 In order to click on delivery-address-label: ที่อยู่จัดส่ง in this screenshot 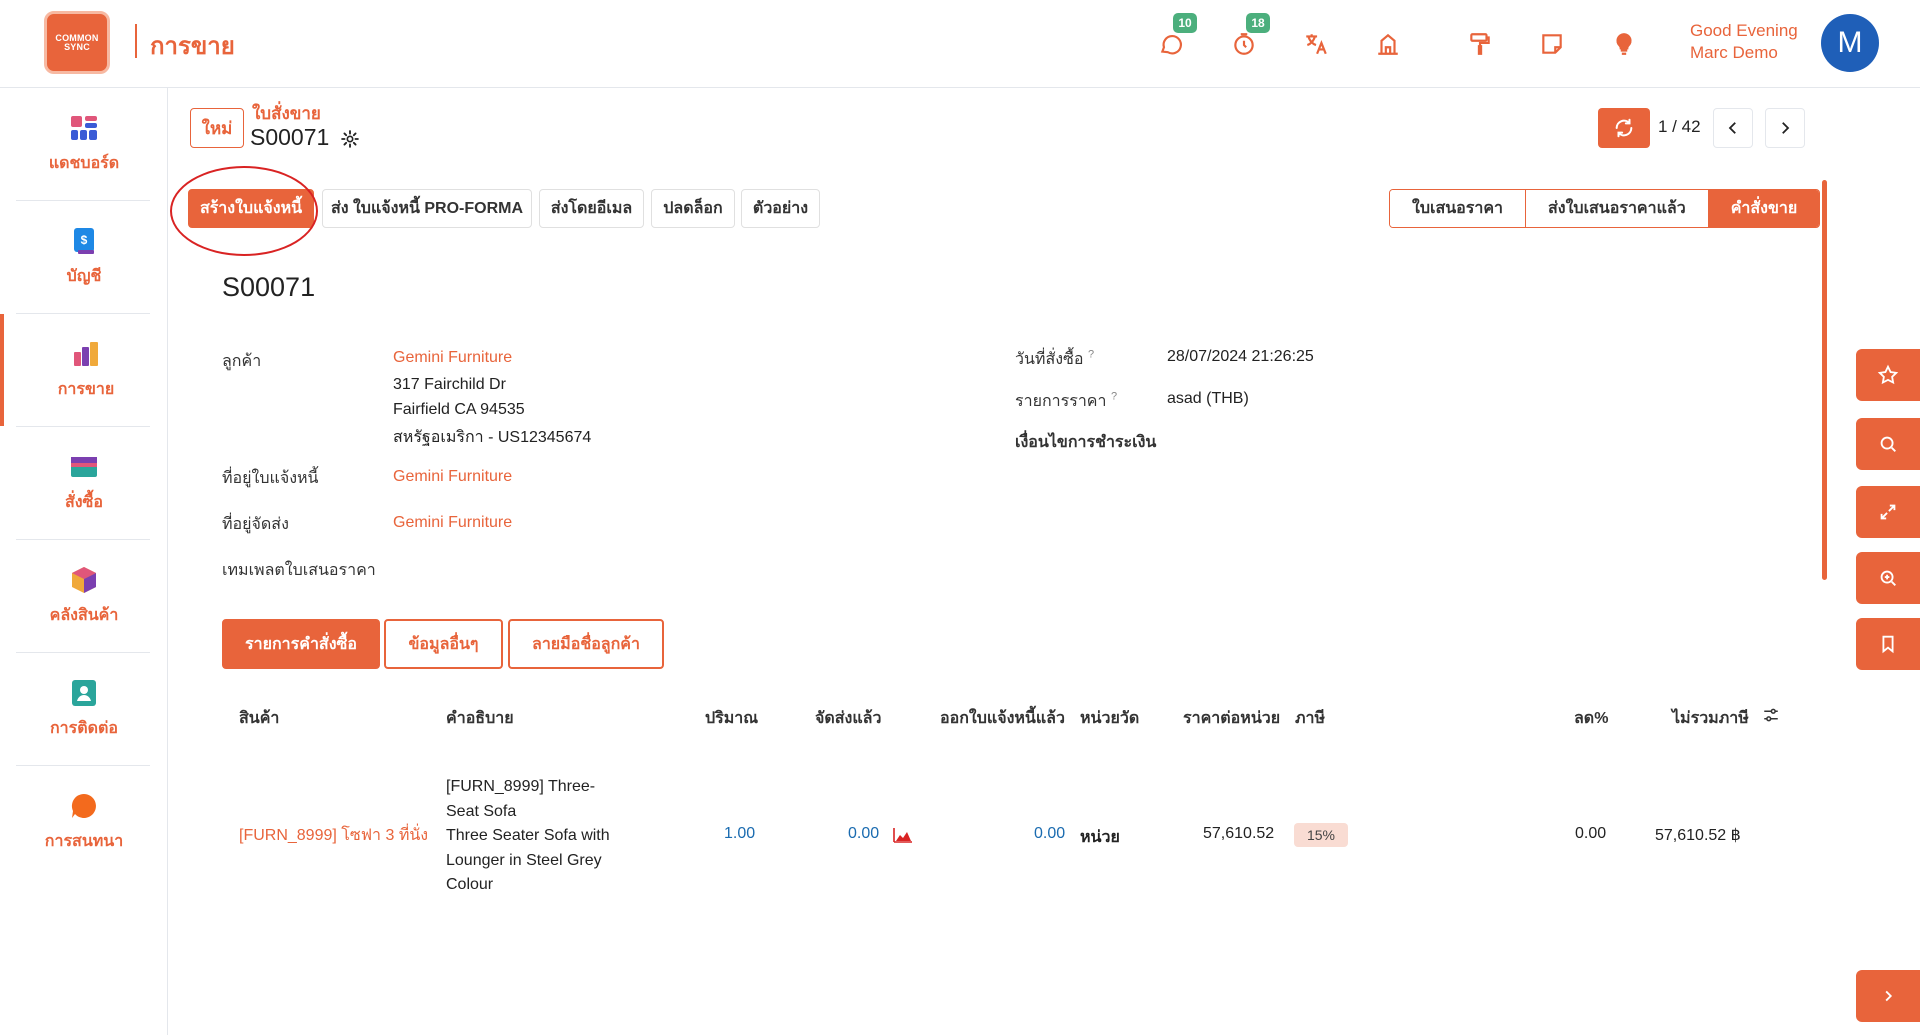, I will do `click(255, 524)`.